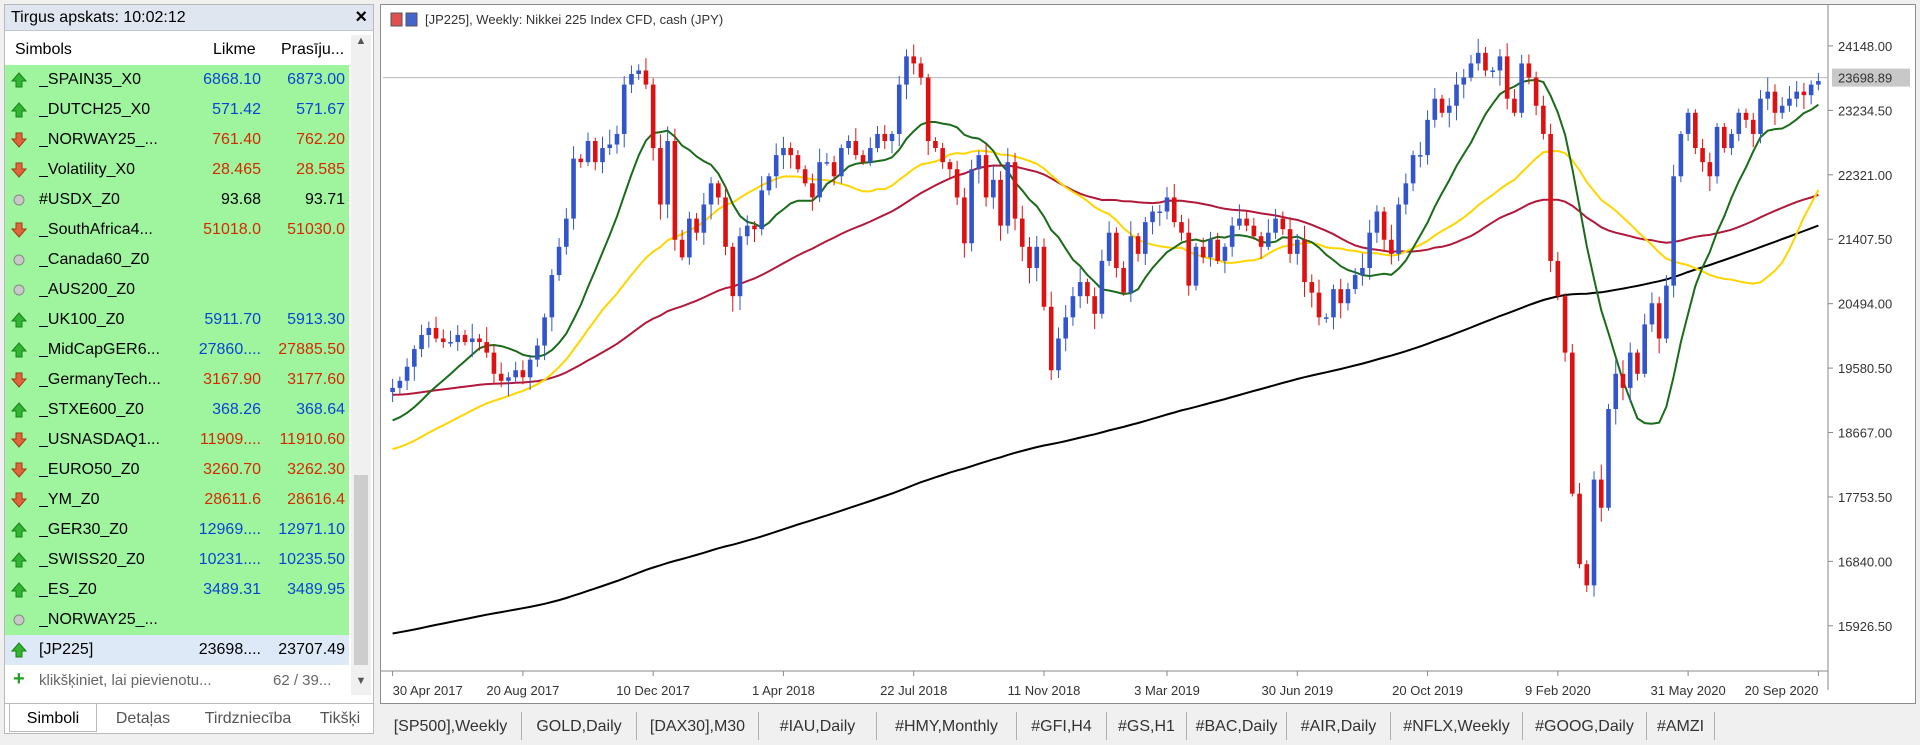 The image size is (1920, 745). What do you see at coordinates (177, 650) in the screenshot?
I see `symbol-row: [JP225] 23698.... 23707.49` at bounding box center [177, 650].